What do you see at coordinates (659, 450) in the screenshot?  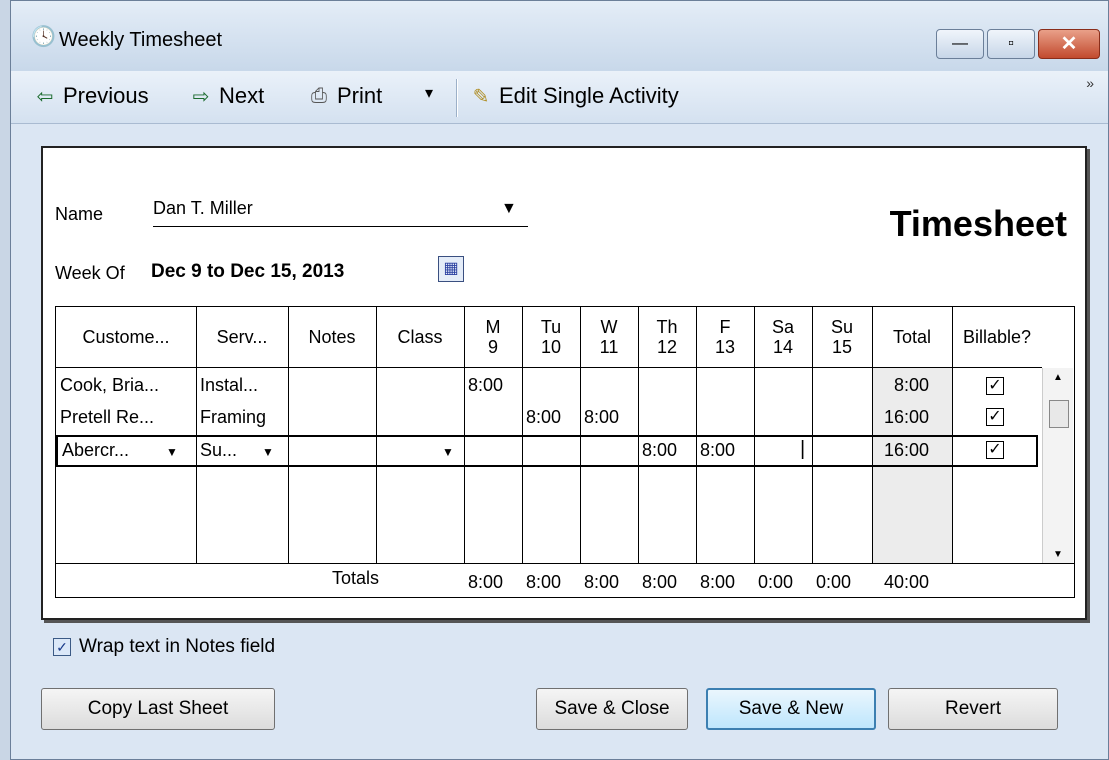 I see `row3-thu: 8:00` at bounding box center [659, 450].